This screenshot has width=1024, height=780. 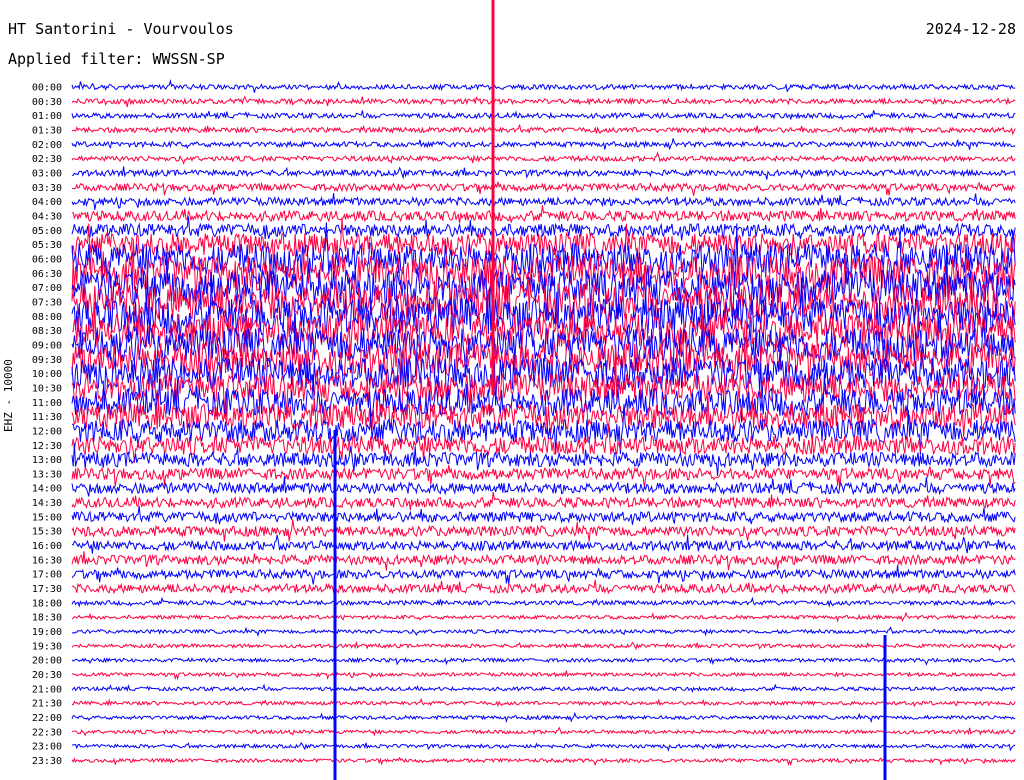 What do you see at coordinates (47, 288) in the screenshot?
I see `tick-label: 07:00` at bounding box center [47, 288].